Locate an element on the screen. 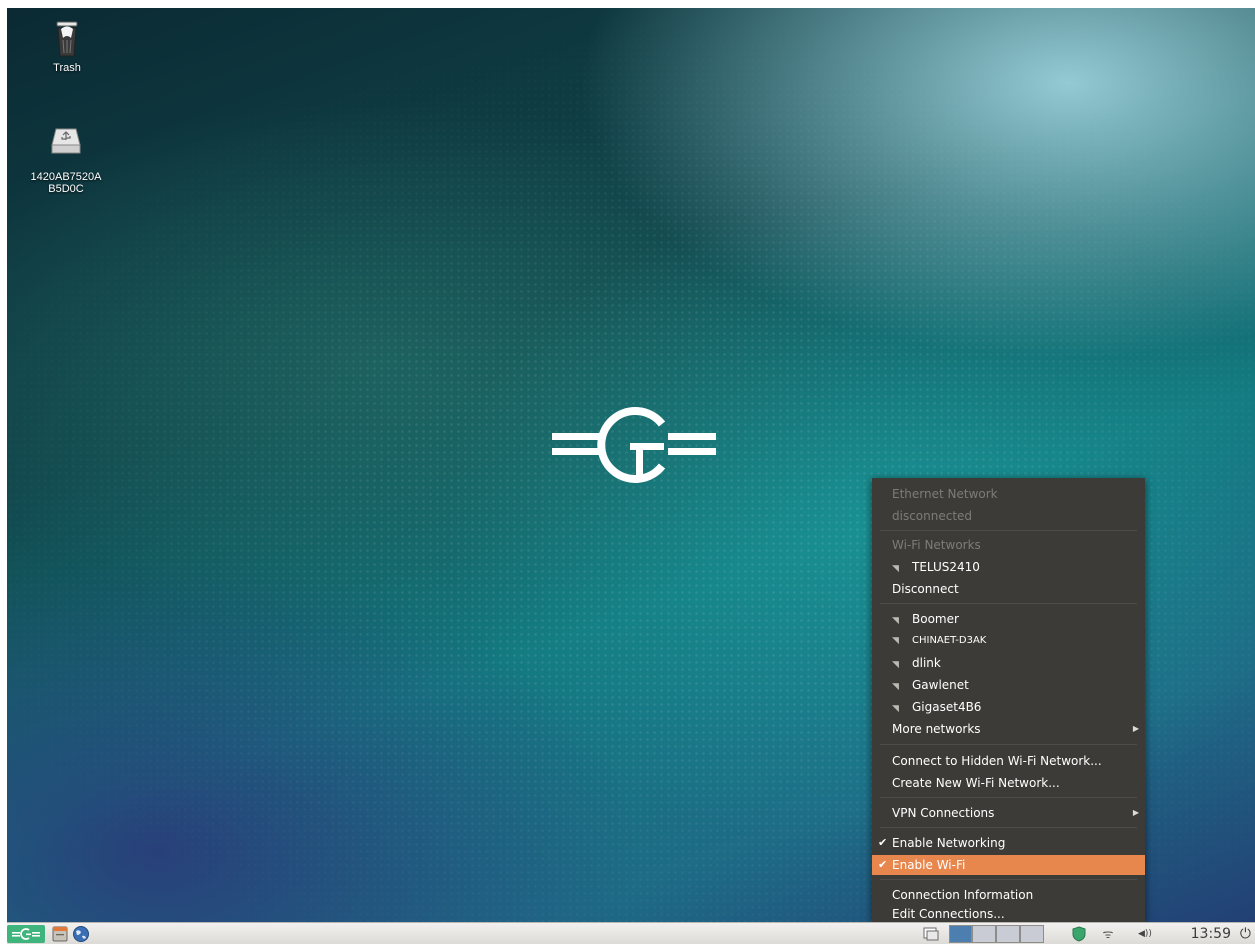  taskbar: ᯤ ◀)) 13:59 ⏻ is located at coordinates (631, 933).